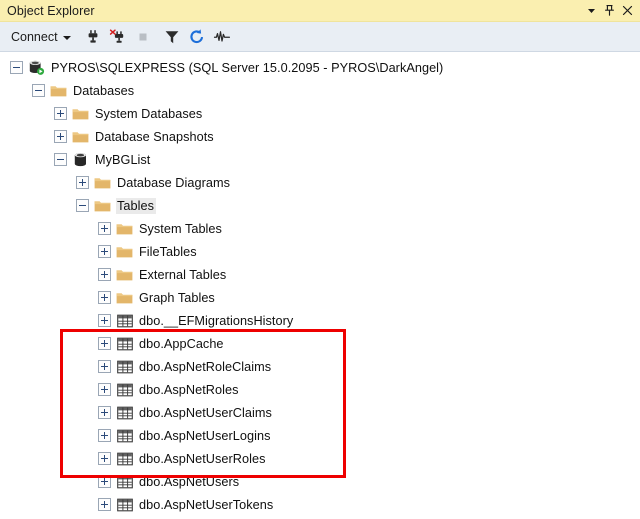  Describe the element at coordinates (320, 228) in the screenshot. I see `tree-node-system-tables: System Tables` at that location.